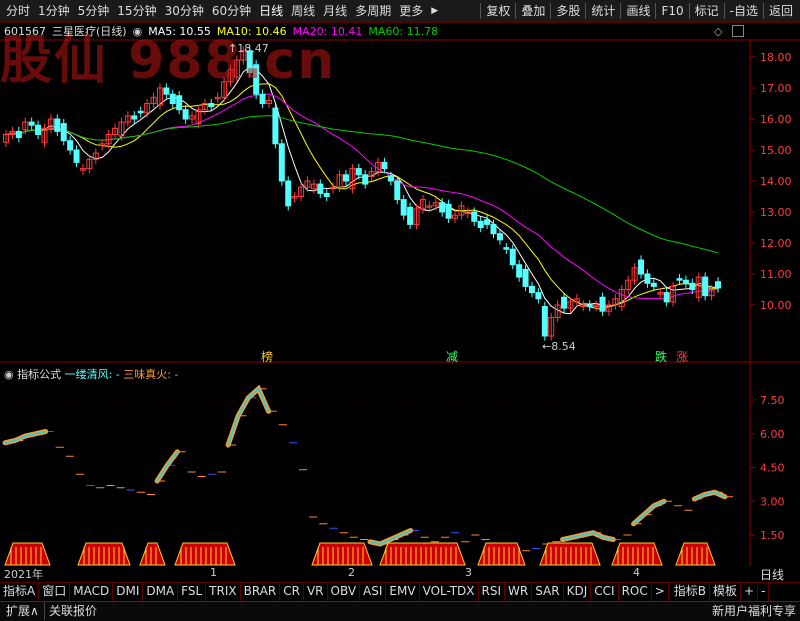  Describe the element at coordinates (434, 11) in the screenshot. I see `more-arrow-icon: ▶` at that location.